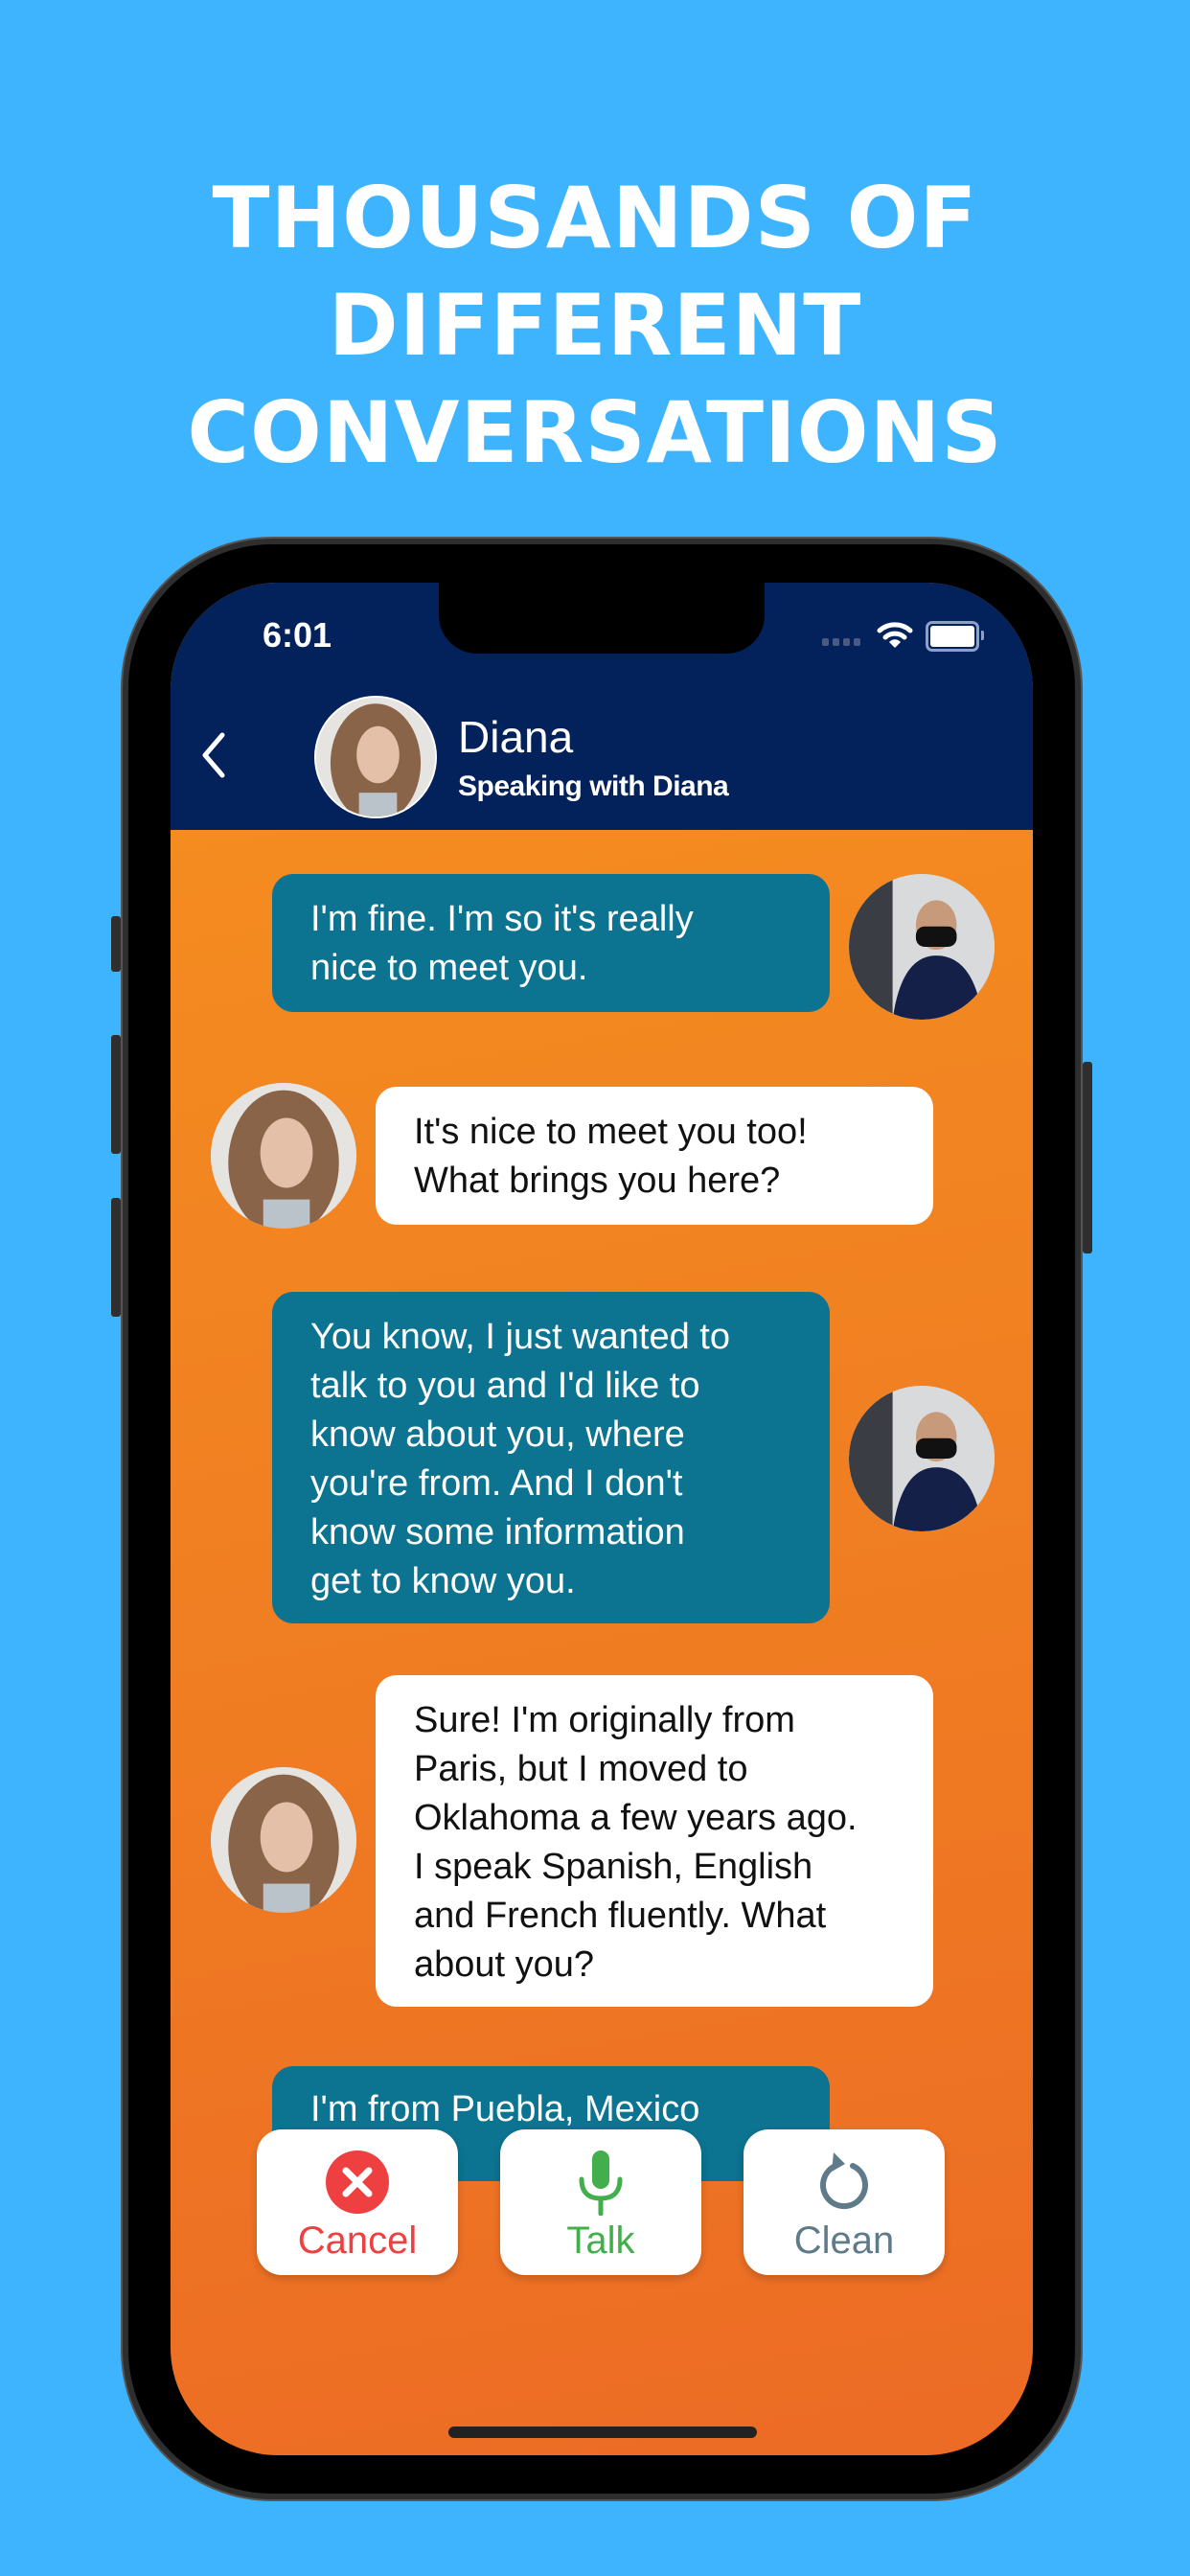  Describe the element at coordinates (844, 2241) in the screenshot. I see `clean-label: Clean` at that location.